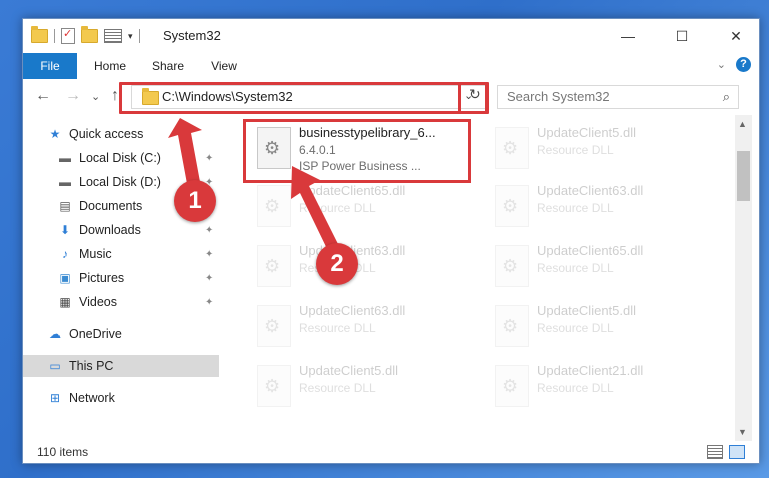  I want to click on step-2-badge: 2, so click(337, 264).